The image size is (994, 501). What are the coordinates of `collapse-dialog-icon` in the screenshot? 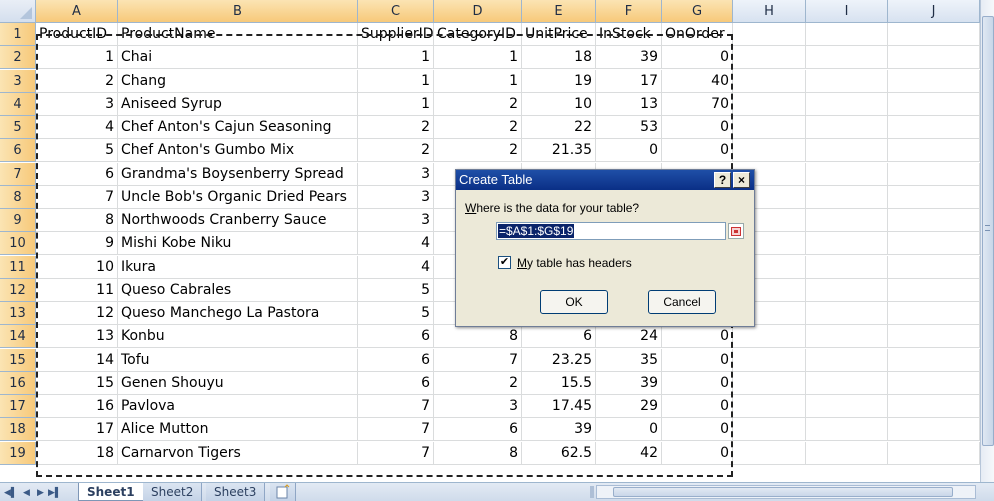 It's located at (736, 231).